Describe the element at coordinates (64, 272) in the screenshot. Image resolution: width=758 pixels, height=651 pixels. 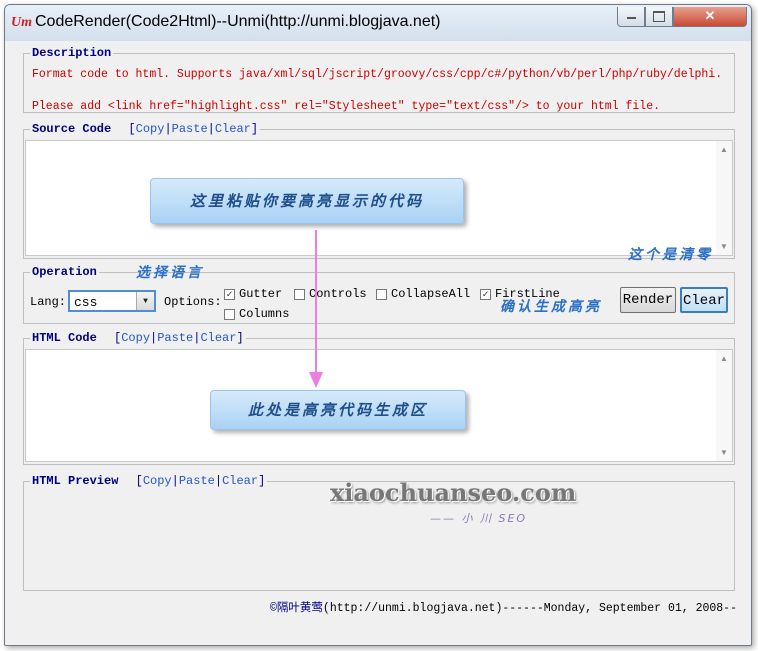
I see `operation-legend: Operation` at that location.